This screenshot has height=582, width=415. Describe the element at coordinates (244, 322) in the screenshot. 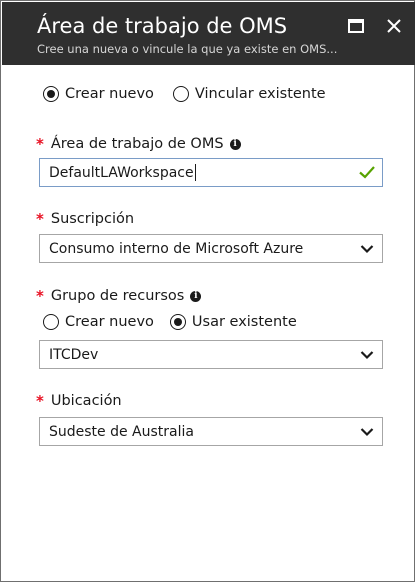

I see `radio-label: Usar existente` at that location.